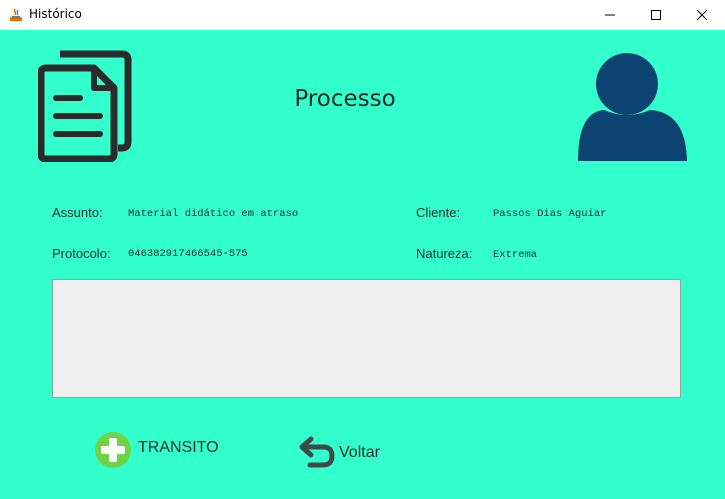  What do you see at coordinates (16, 14) in the screenshot?
I see `java-app-icon` at bounding box center [16, 14].